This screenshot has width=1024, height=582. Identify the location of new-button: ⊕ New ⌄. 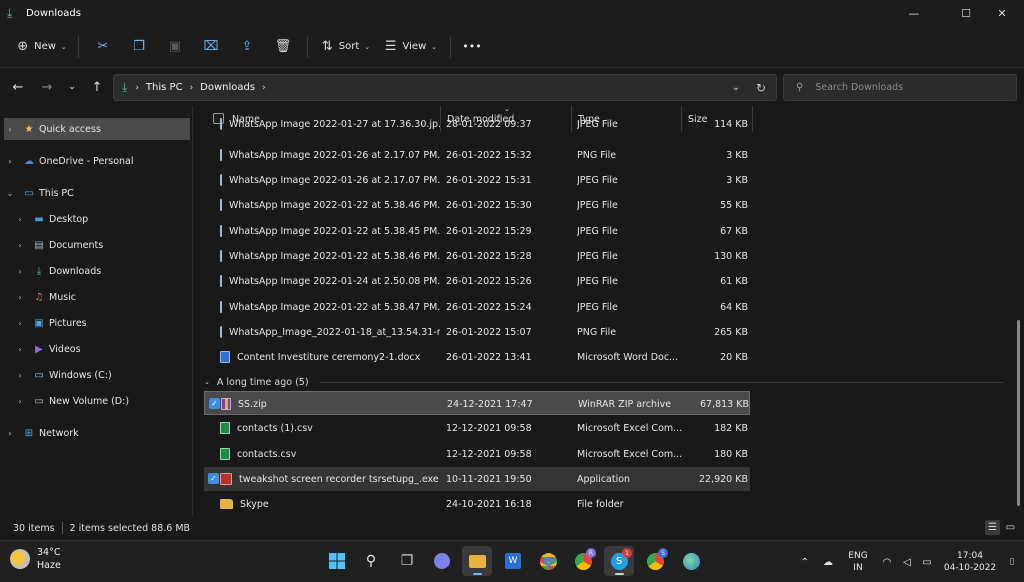
(42, 47).